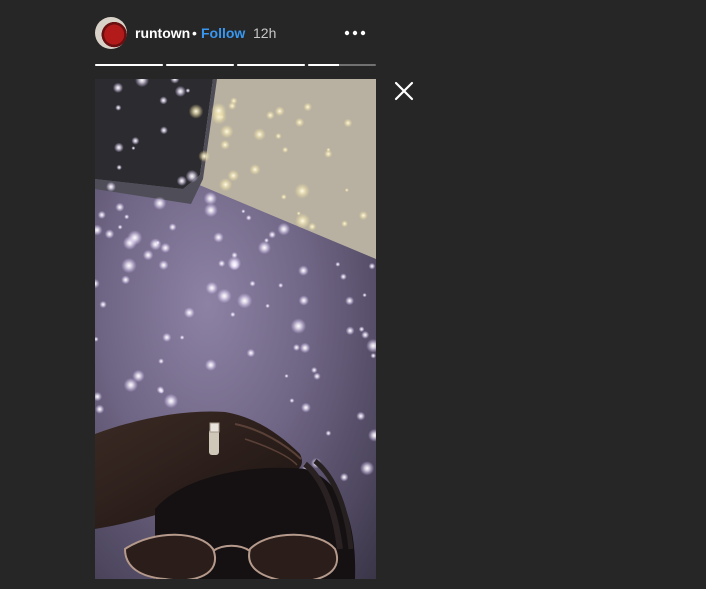 The image size is (706, 589). I want to click on avatar, so click(111, 33).